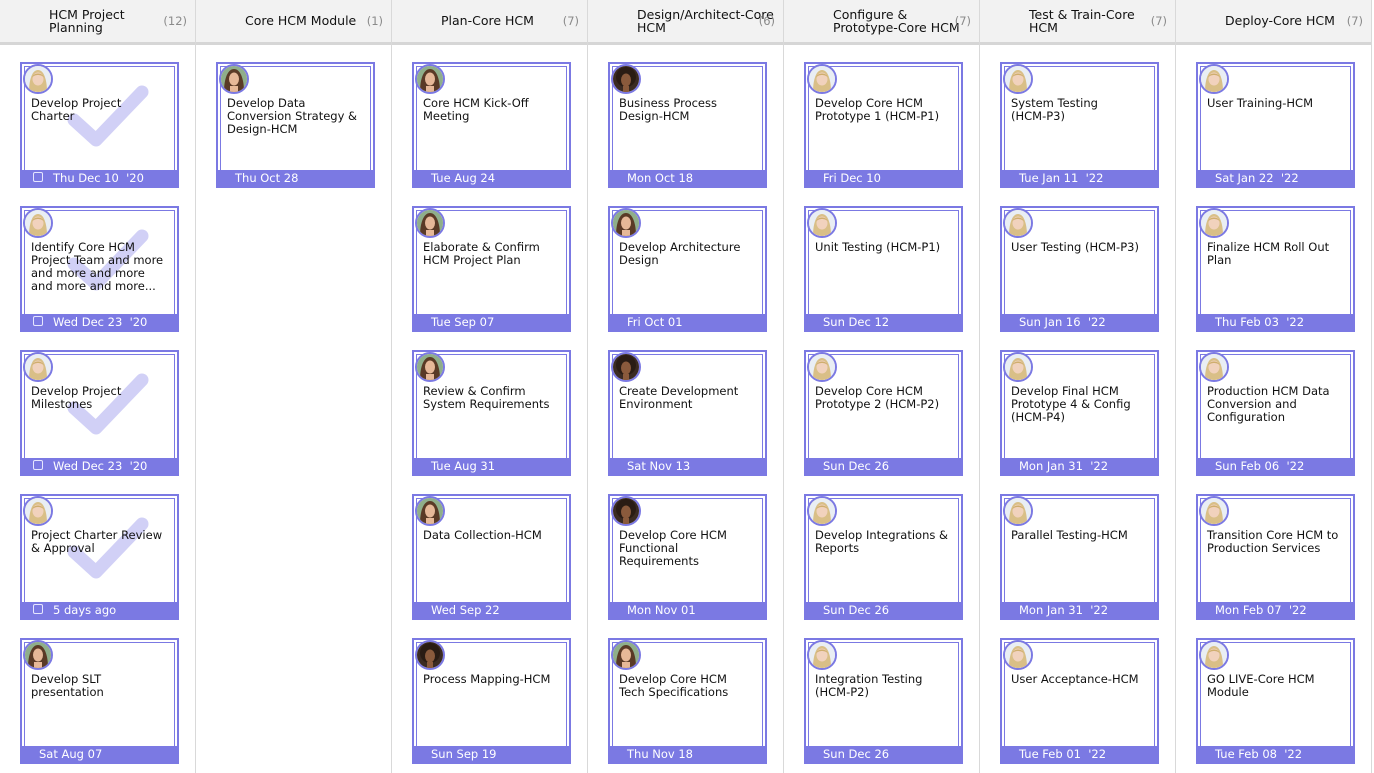 The height and width of the screenshot is (773, 1374). What do you see at coordinates (687, 322) in the screenshot?
I see `task-footer: Fri Oct 01` at bounding box center [687, 322].